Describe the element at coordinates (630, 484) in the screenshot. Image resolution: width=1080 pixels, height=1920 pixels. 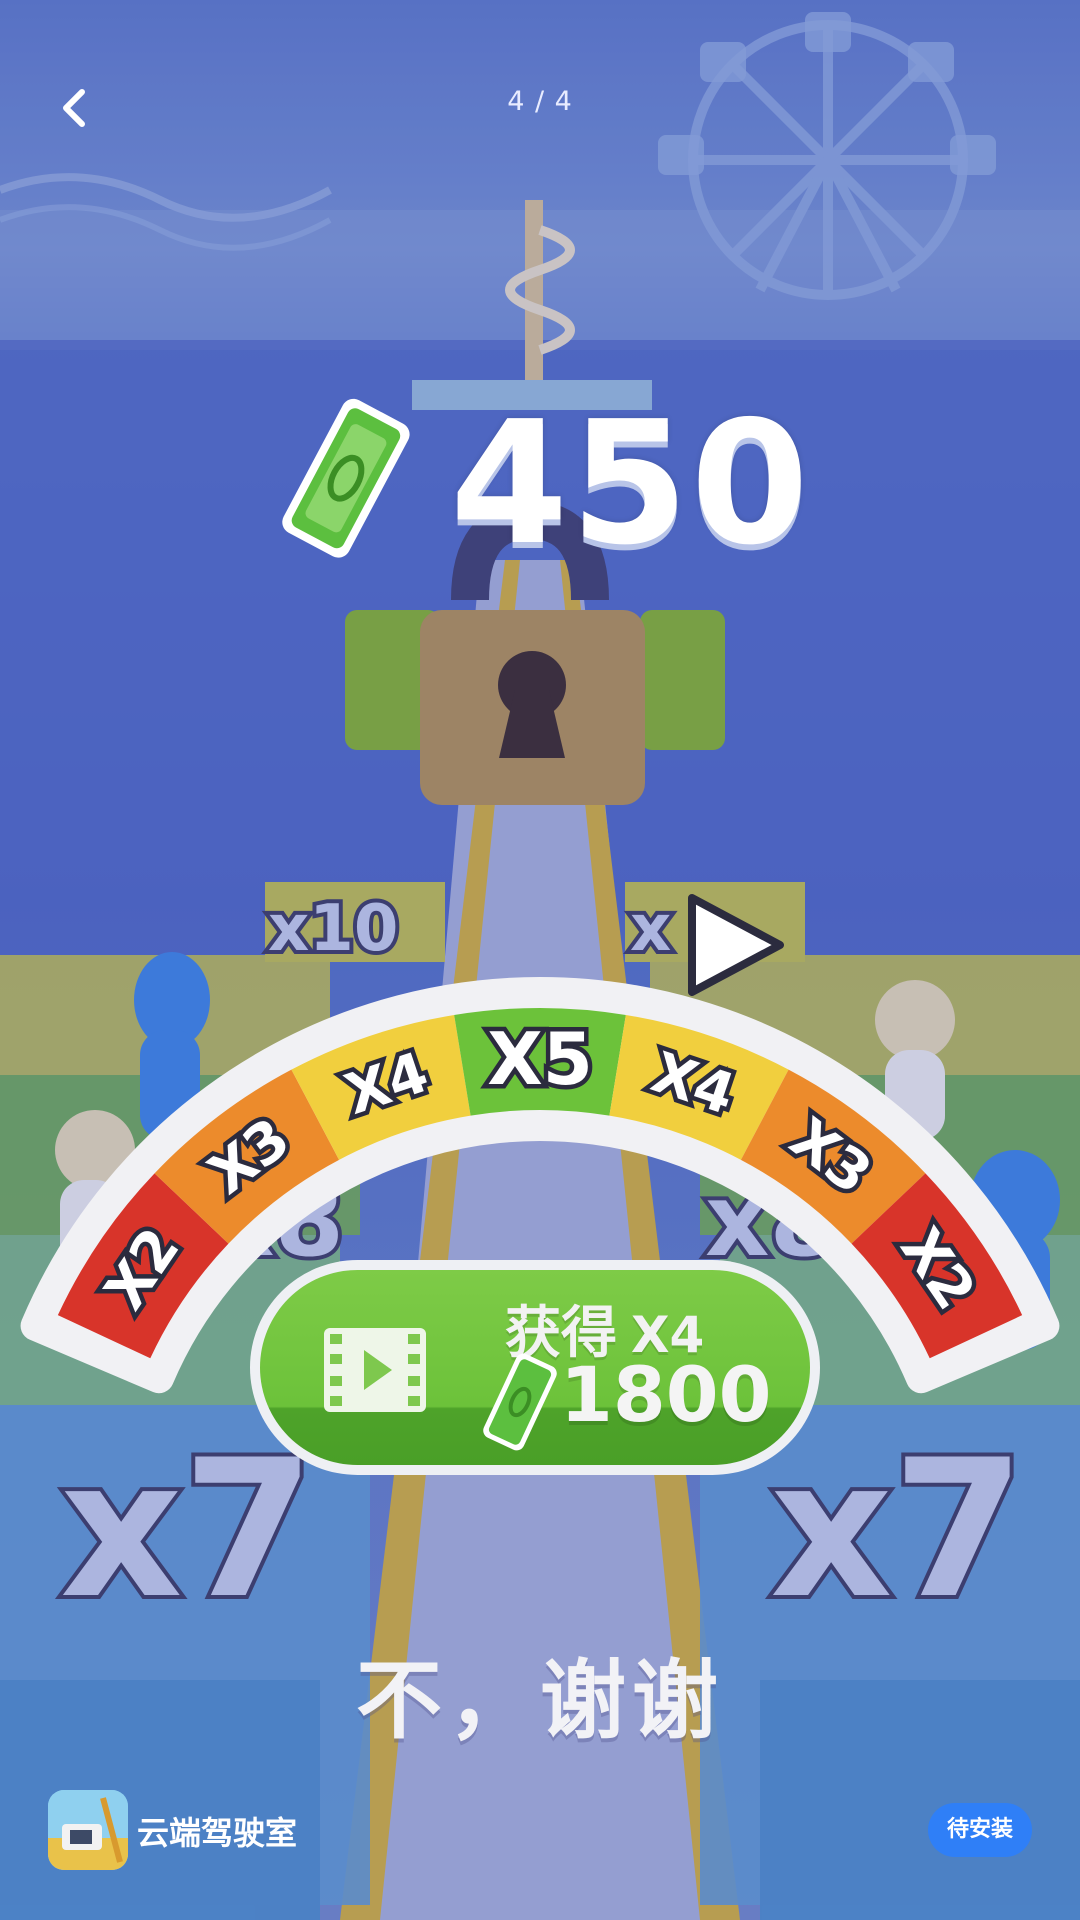
I see `score-amount: 450` at that location.